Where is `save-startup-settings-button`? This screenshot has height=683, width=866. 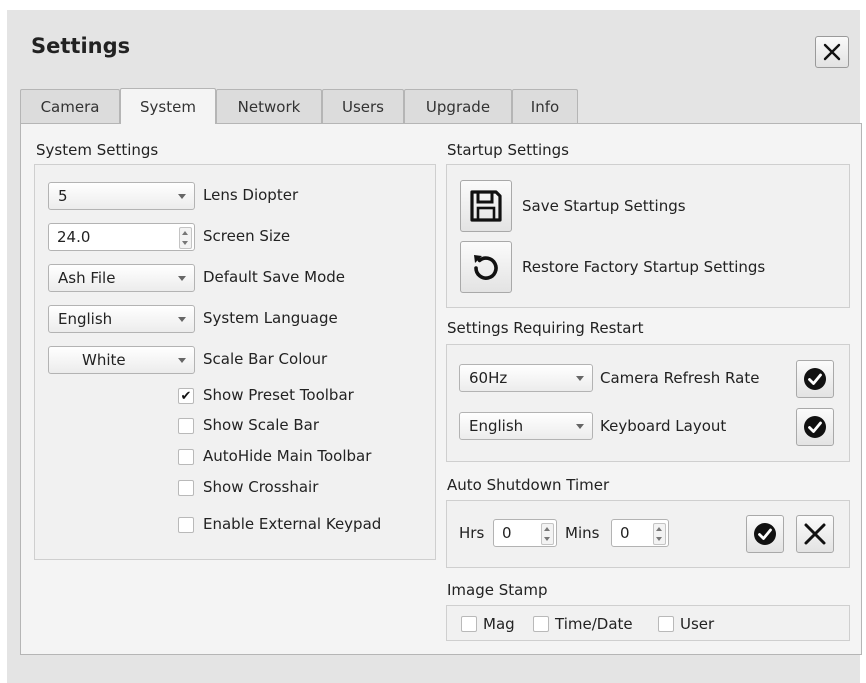 save-startup-settings-button is located at coordinates (486, 206).